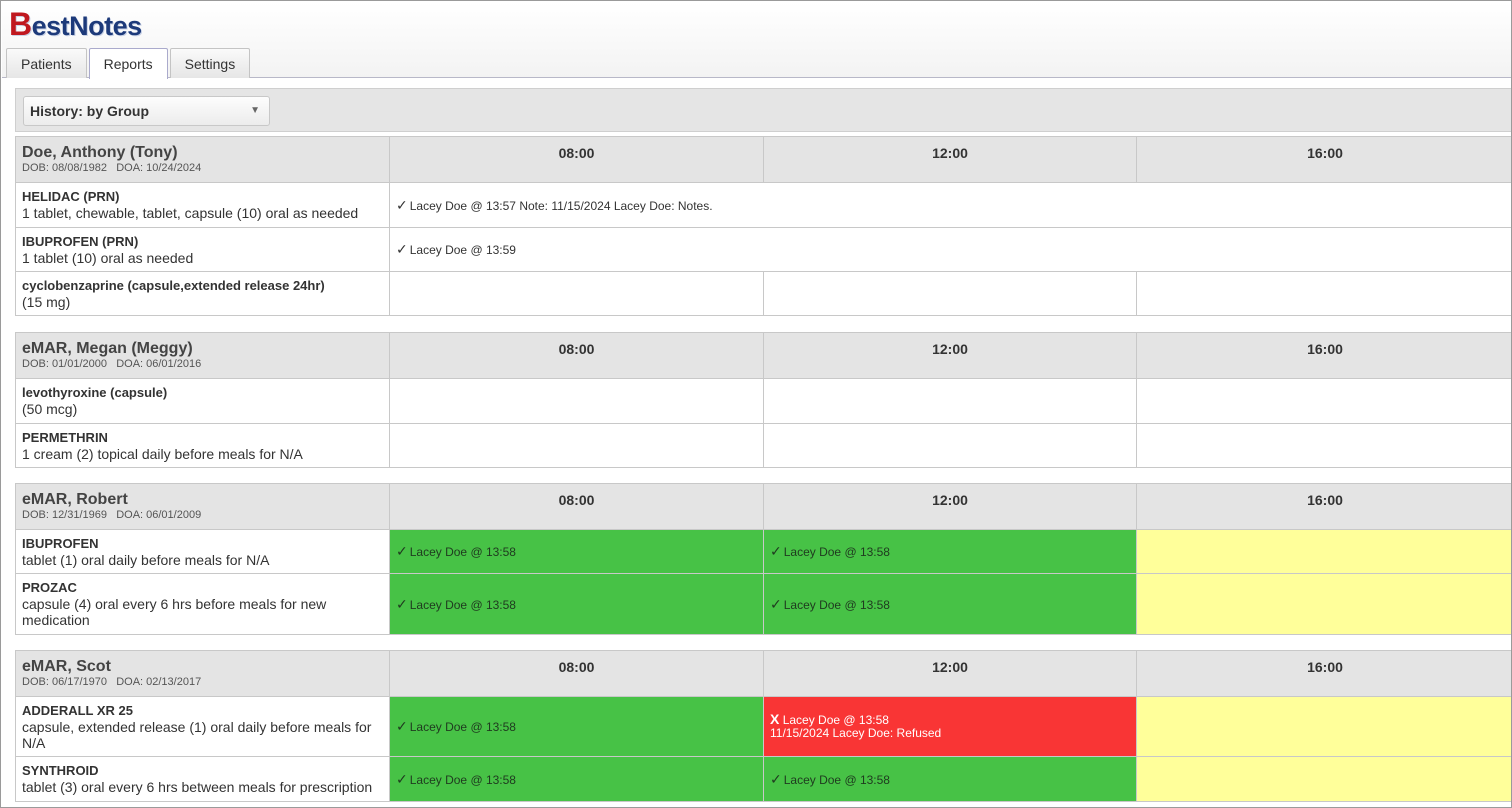  I want to click on patient-name: eMAR, Megan (Meggy), so click(202, 349).